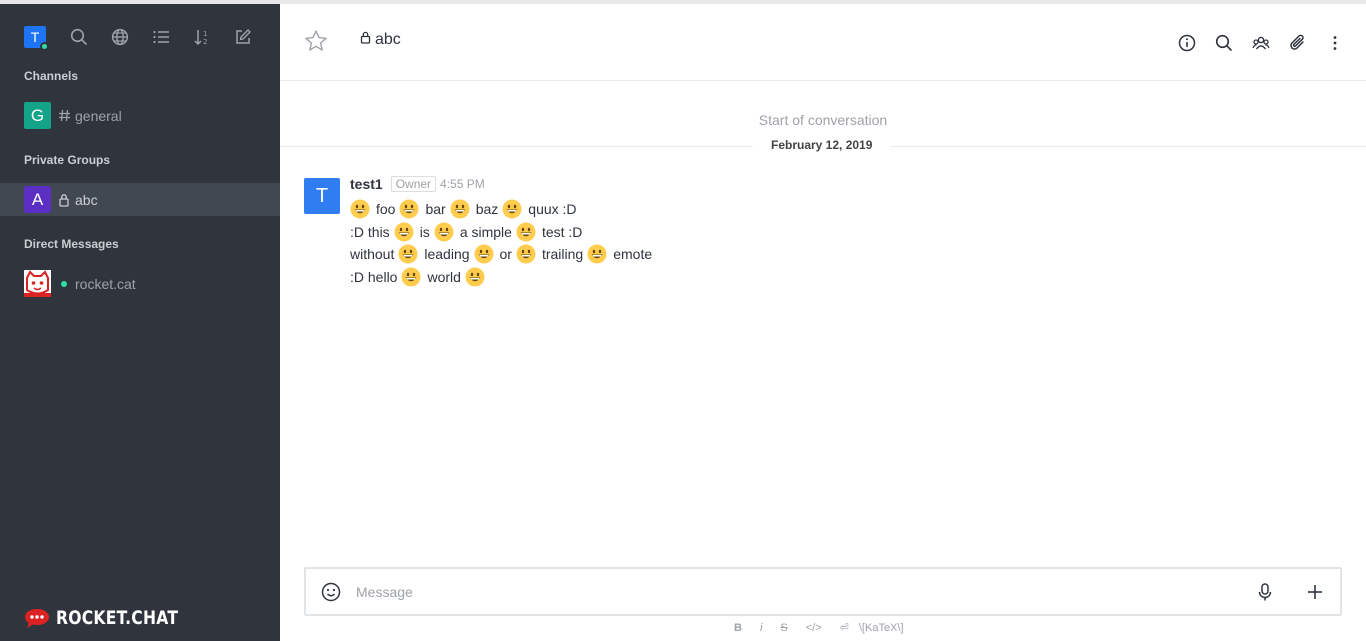 The image size is (1366, 641). Describe the element at coordinates (1335, 43) in the screenshot. I see `kebab-menu-icon` at that location.